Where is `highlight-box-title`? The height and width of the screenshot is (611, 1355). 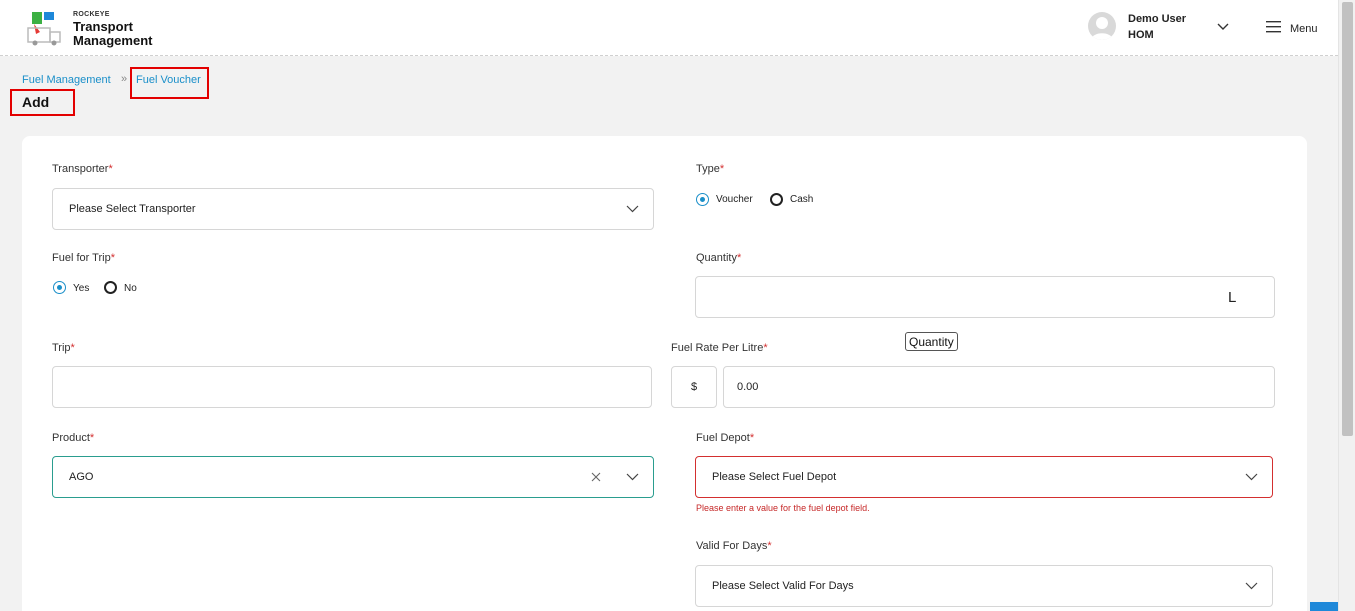
highlight-box-title is located at coordinates (42, 102).